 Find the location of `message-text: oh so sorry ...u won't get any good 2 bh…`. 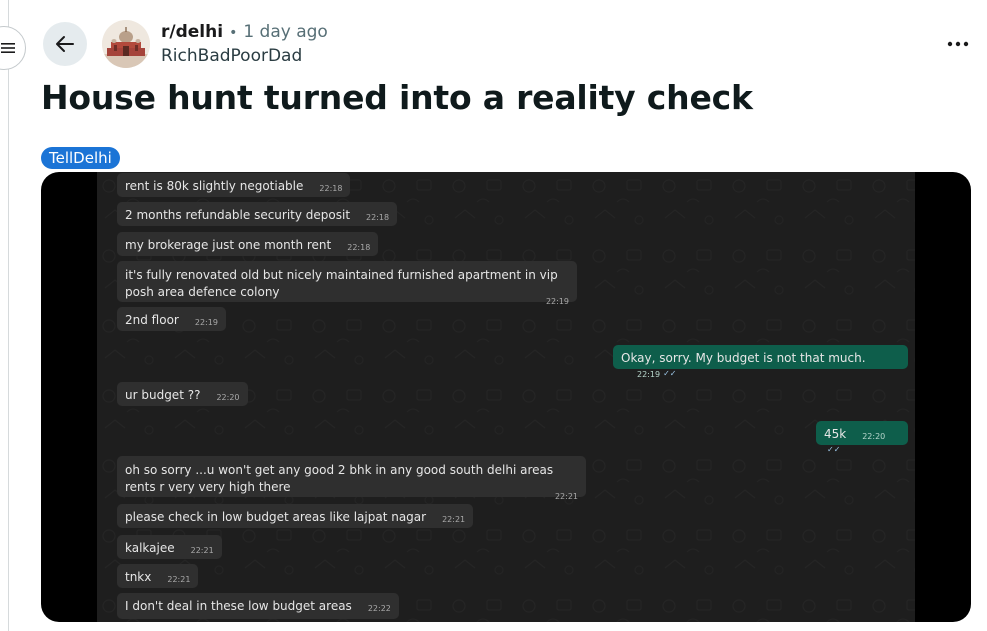

message-text: oh so sorry ...u won't get any good 2 bh… is located at coordinates (339, 478).